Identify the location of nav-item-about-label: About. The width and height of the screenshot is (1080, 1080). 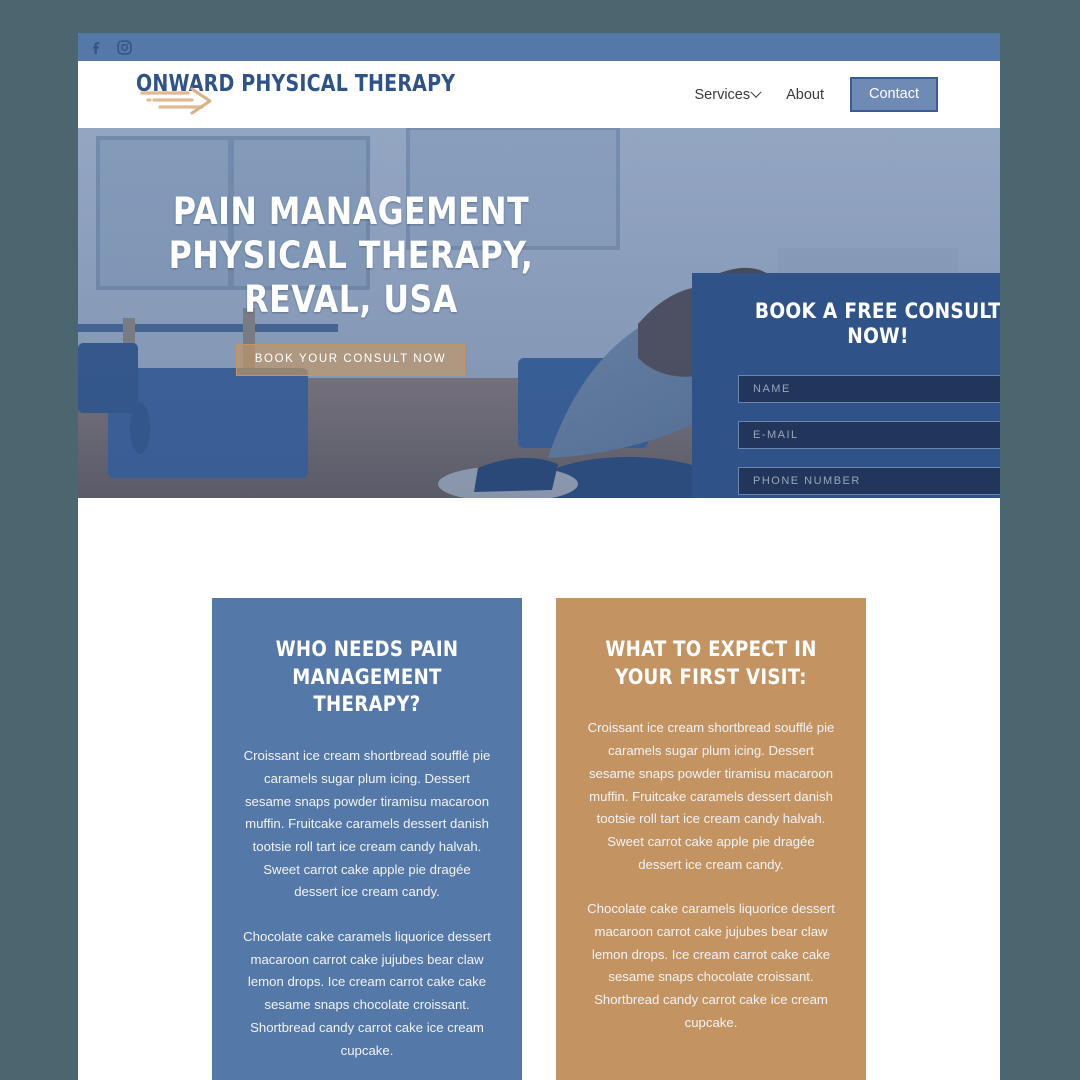
(805, 94).